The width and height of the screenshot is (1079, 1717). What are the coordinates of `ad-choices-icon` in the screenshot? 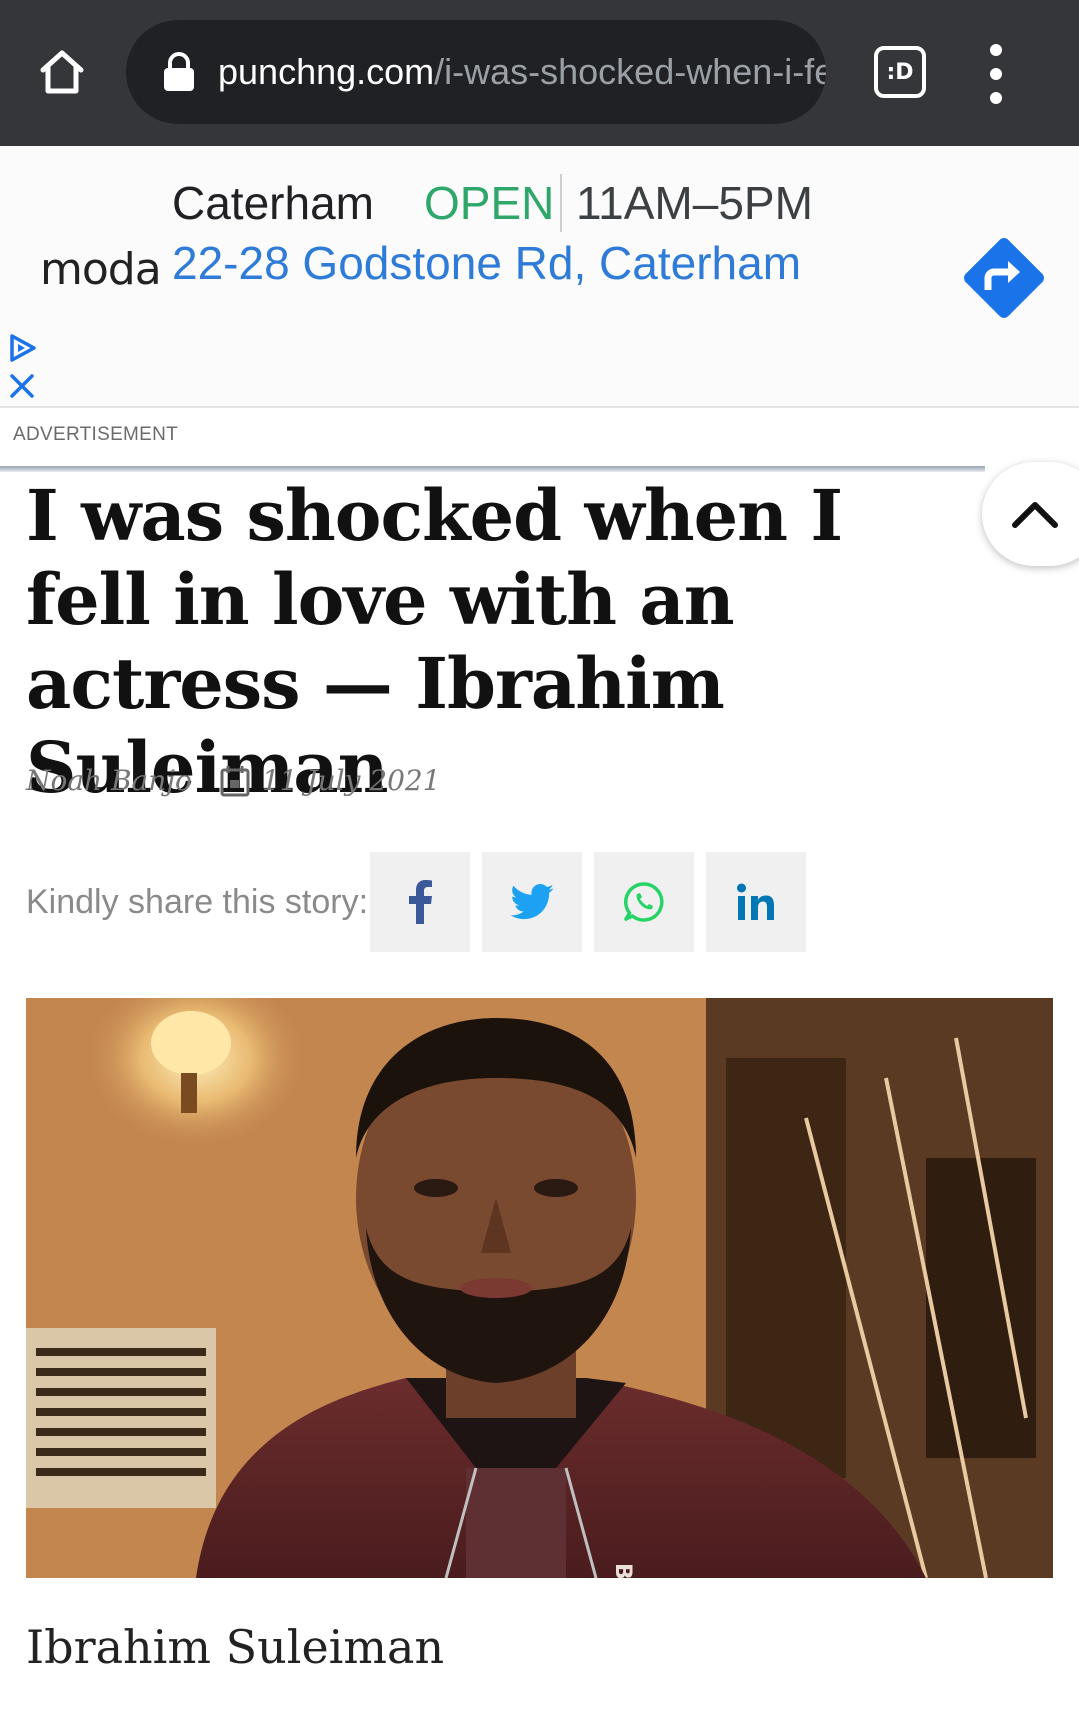 It's located at (22, 348).